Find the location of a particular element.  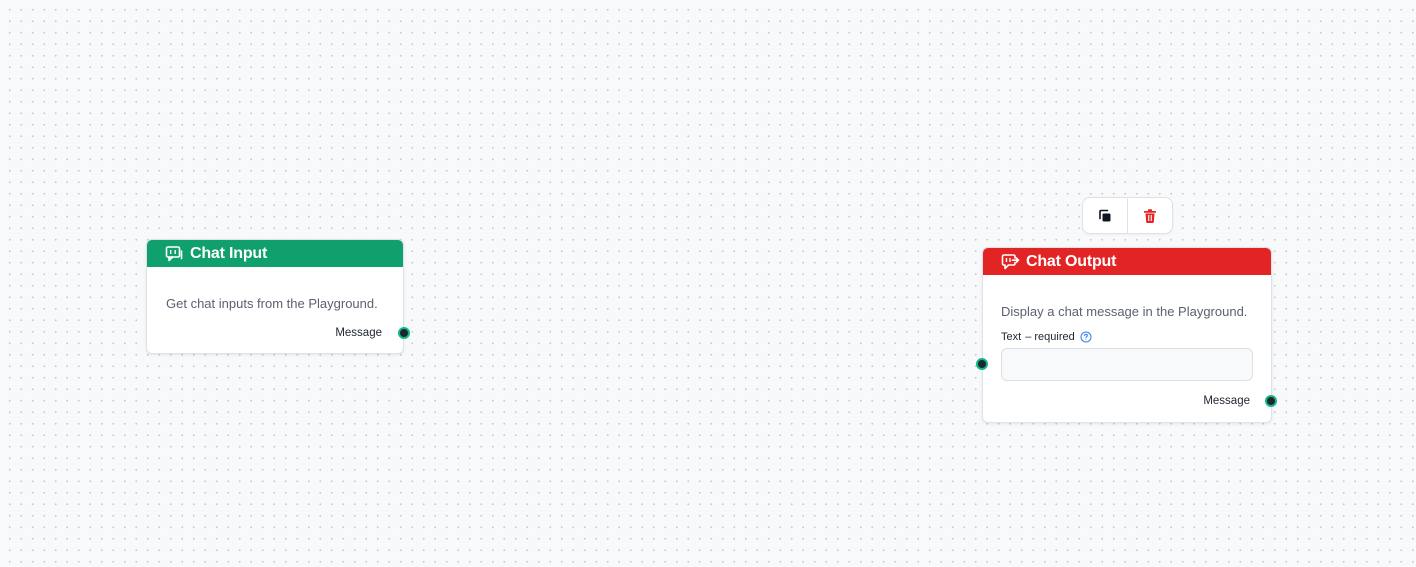

chat-input-output-label: Message is located at coordinates (358, 333).